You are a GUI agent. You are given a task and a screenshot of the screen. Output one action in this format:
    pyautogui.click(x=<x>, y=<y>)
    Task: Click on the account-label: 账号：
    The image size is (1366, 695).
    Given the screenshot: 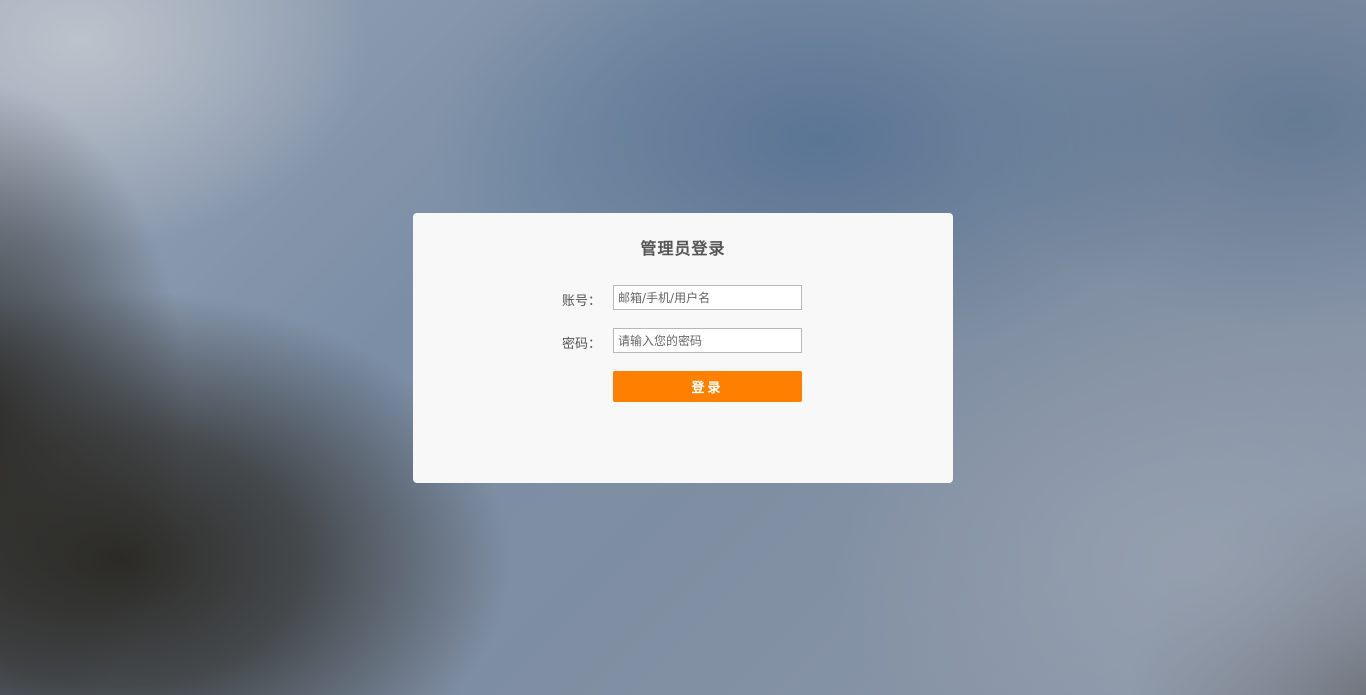 What is the action you would take?
    pyautogui.click(x=581, y=301)
    